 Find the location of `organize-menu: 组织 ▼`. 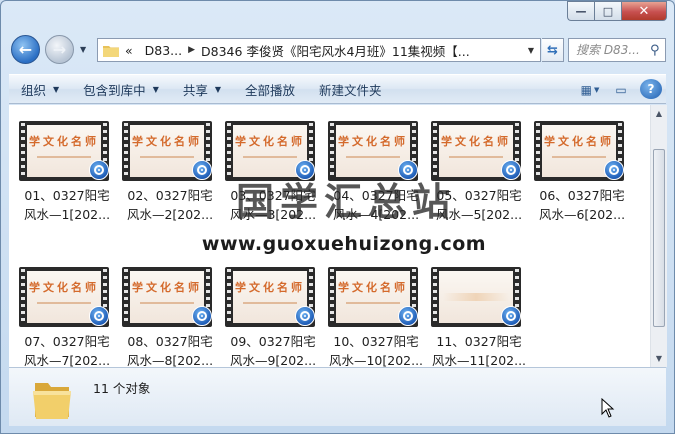

organize-menu: 组织 ▼ is located at coordinates (40, 89).